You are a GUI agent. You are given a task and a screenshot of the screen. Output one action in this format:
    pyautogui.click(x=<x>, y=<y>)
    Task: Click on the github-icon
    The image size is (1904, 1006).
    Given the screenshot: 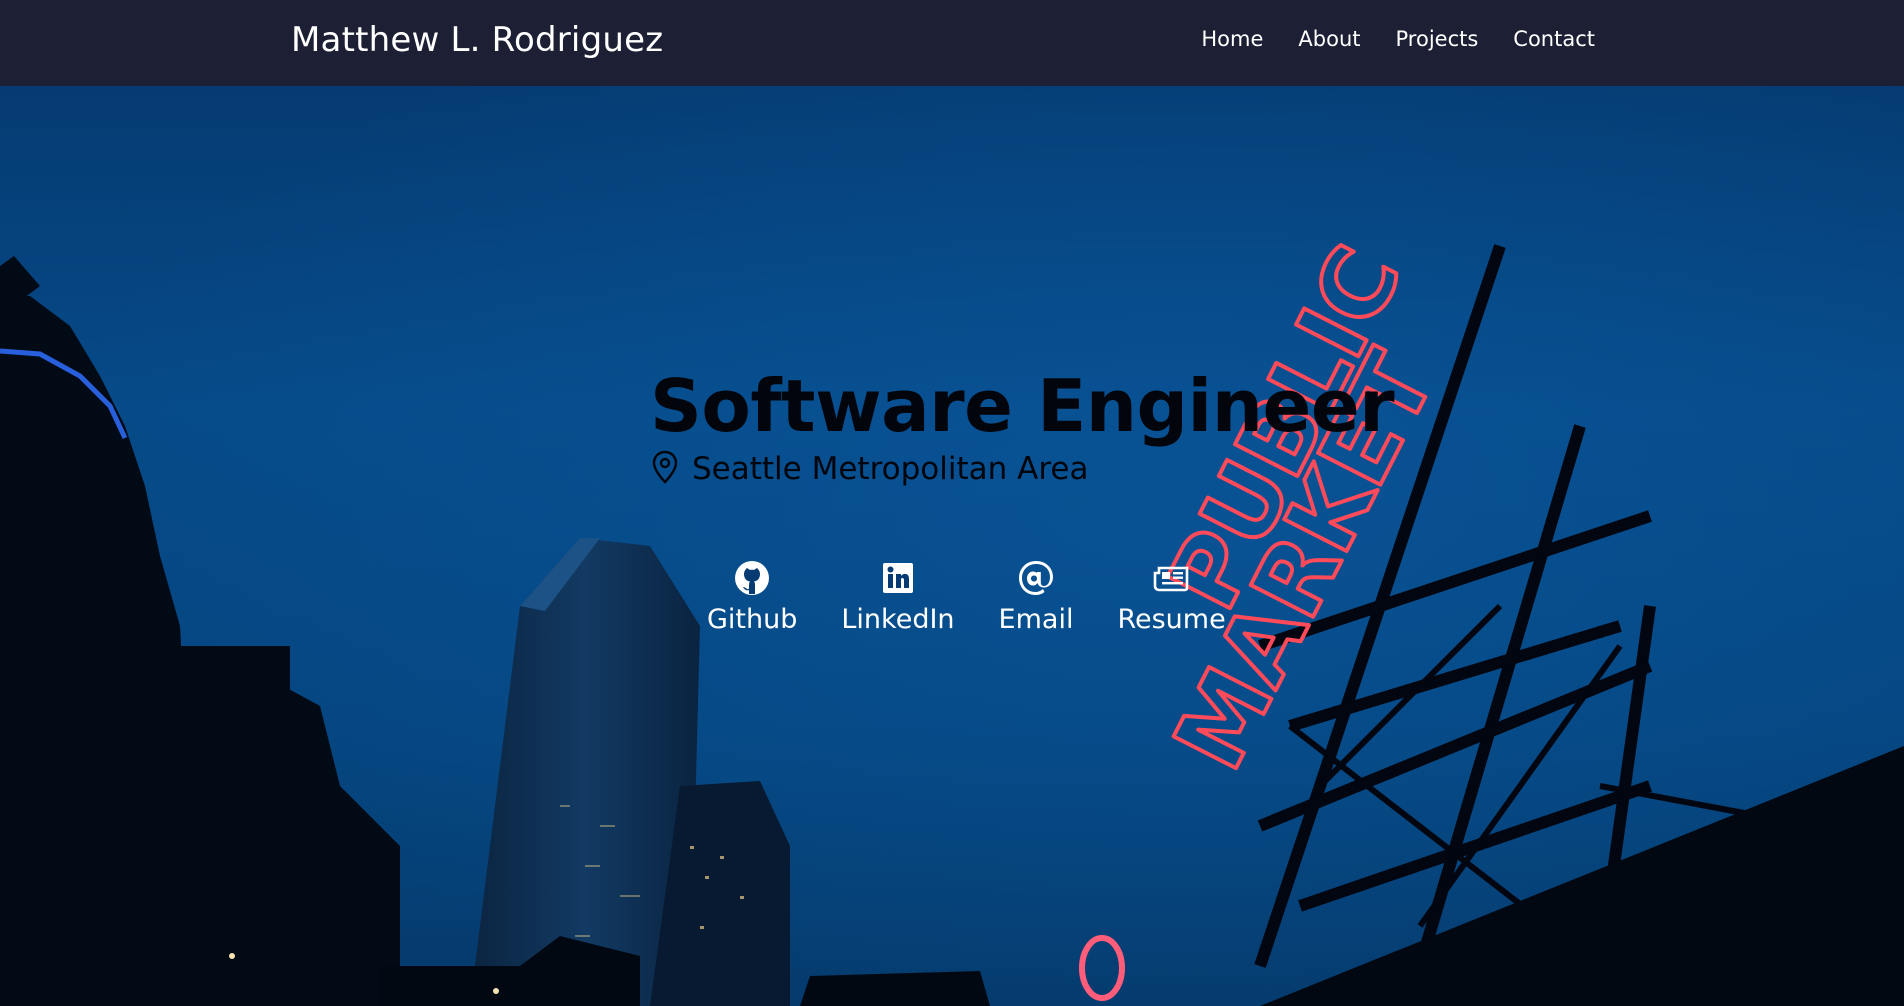 What is the action you would take?
    pyautogui.click(x=752, y=580)
    